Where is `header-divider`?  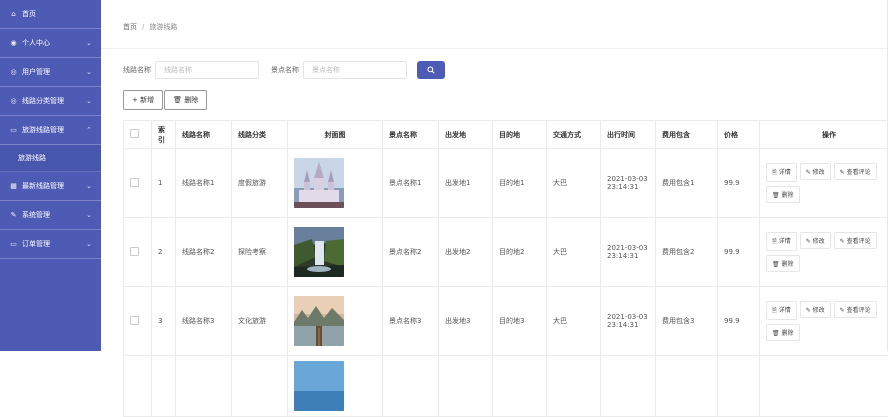
header-divider is located at coordinates (494, 48).